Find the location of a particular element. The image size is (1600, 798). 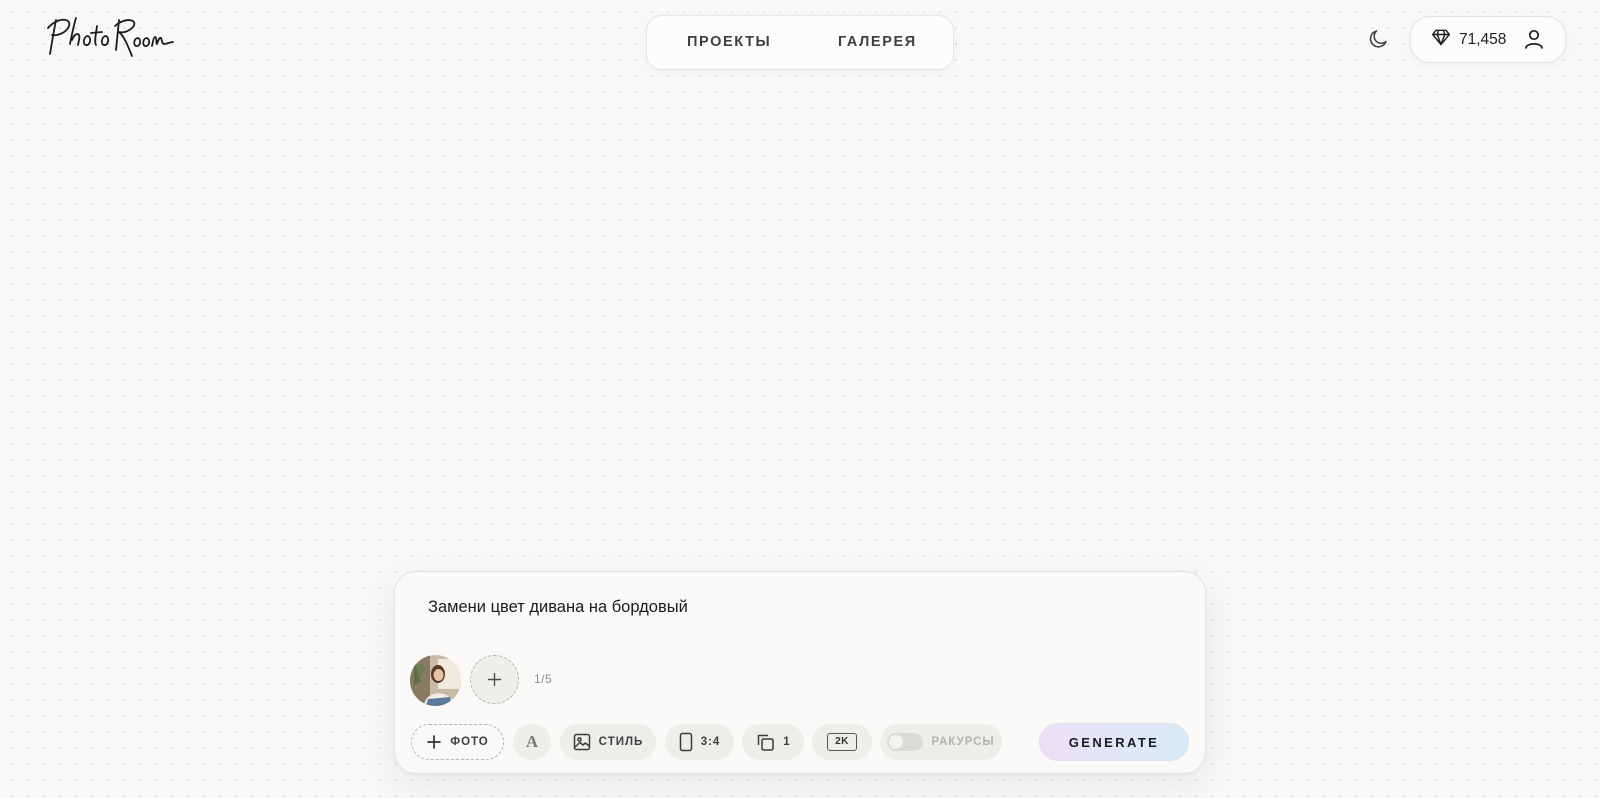

add-photo-label: ФОТО is located at coordinates (469, 742).